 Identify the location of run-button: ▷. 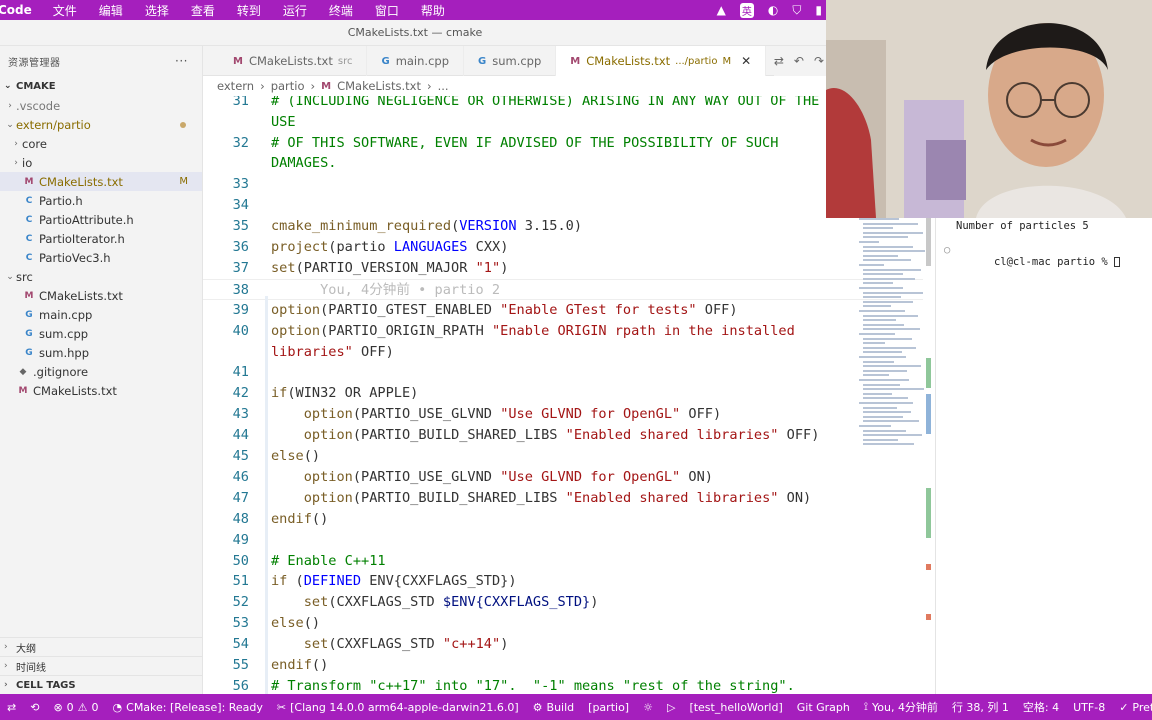
(671, 707).